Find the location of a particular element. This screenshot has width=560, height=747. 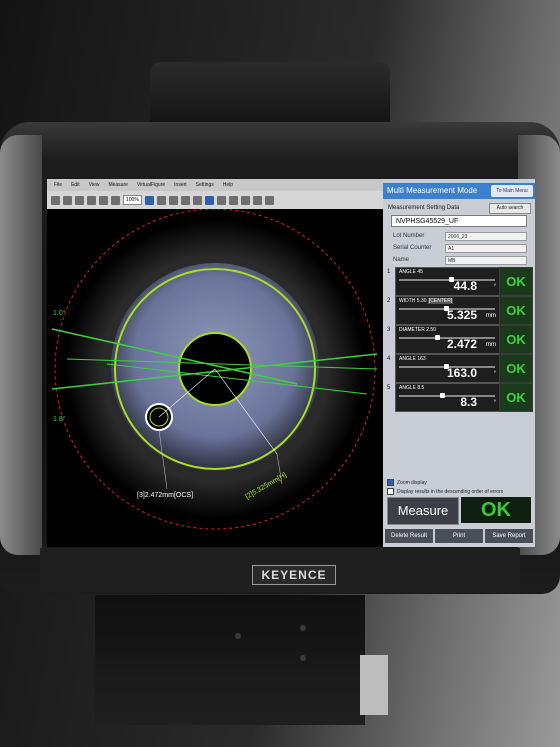

action-bar: Delete Result Print Save Report is located at coordinates (459, 536).